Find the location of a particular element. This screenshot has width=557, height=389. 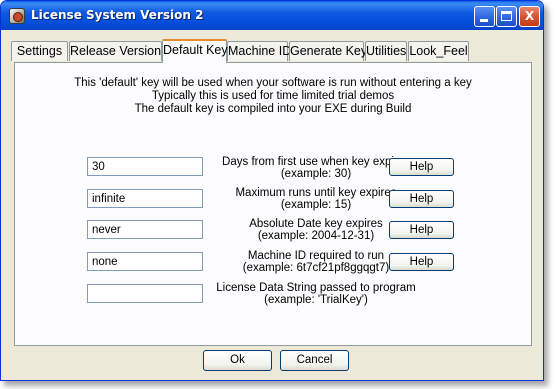

window-title: License System Version 2 is located at coordinates (117, 15).